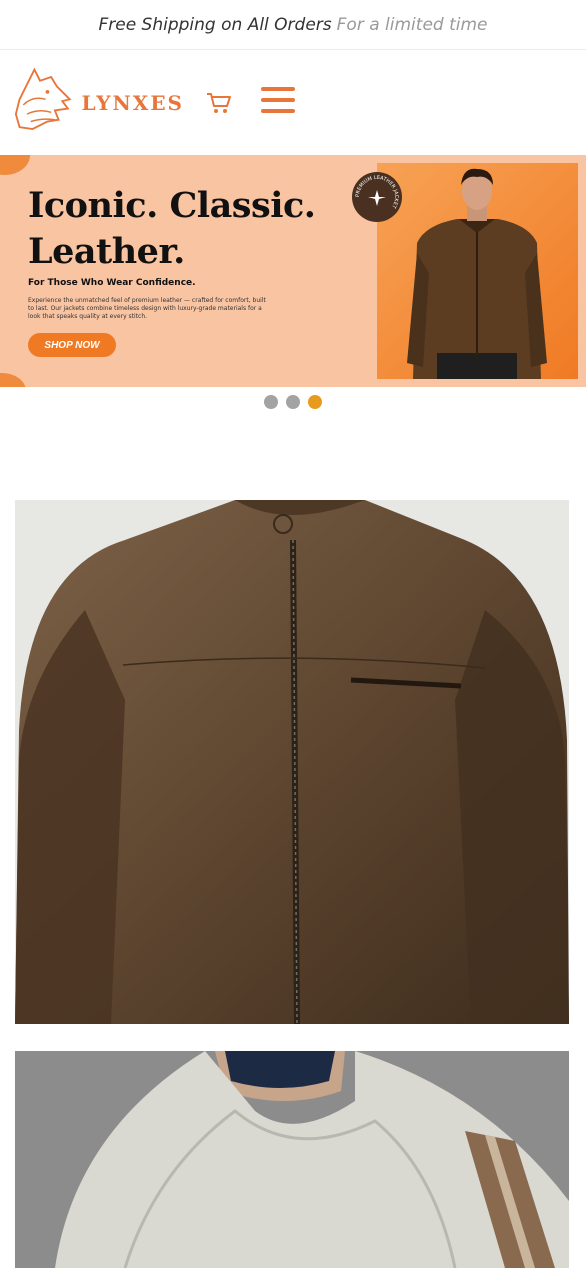  I want to click on hero-title-line1: Iconic. Classic., so click(172, 205).